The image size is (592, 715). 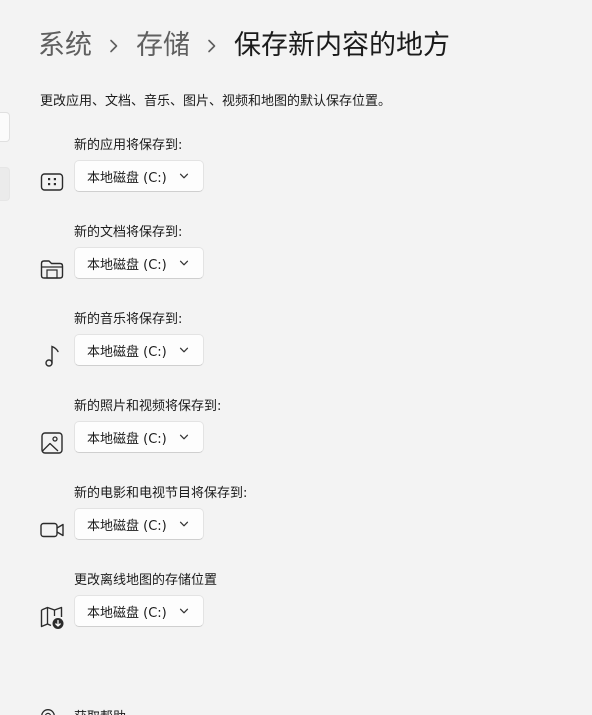 What do you see at coordinates (296, 442) in the screenshot?
I see `setting-row-photos: 新的照片和视频将保存到: 本地磁盘 (C:)` at bounding box center [296, 442].